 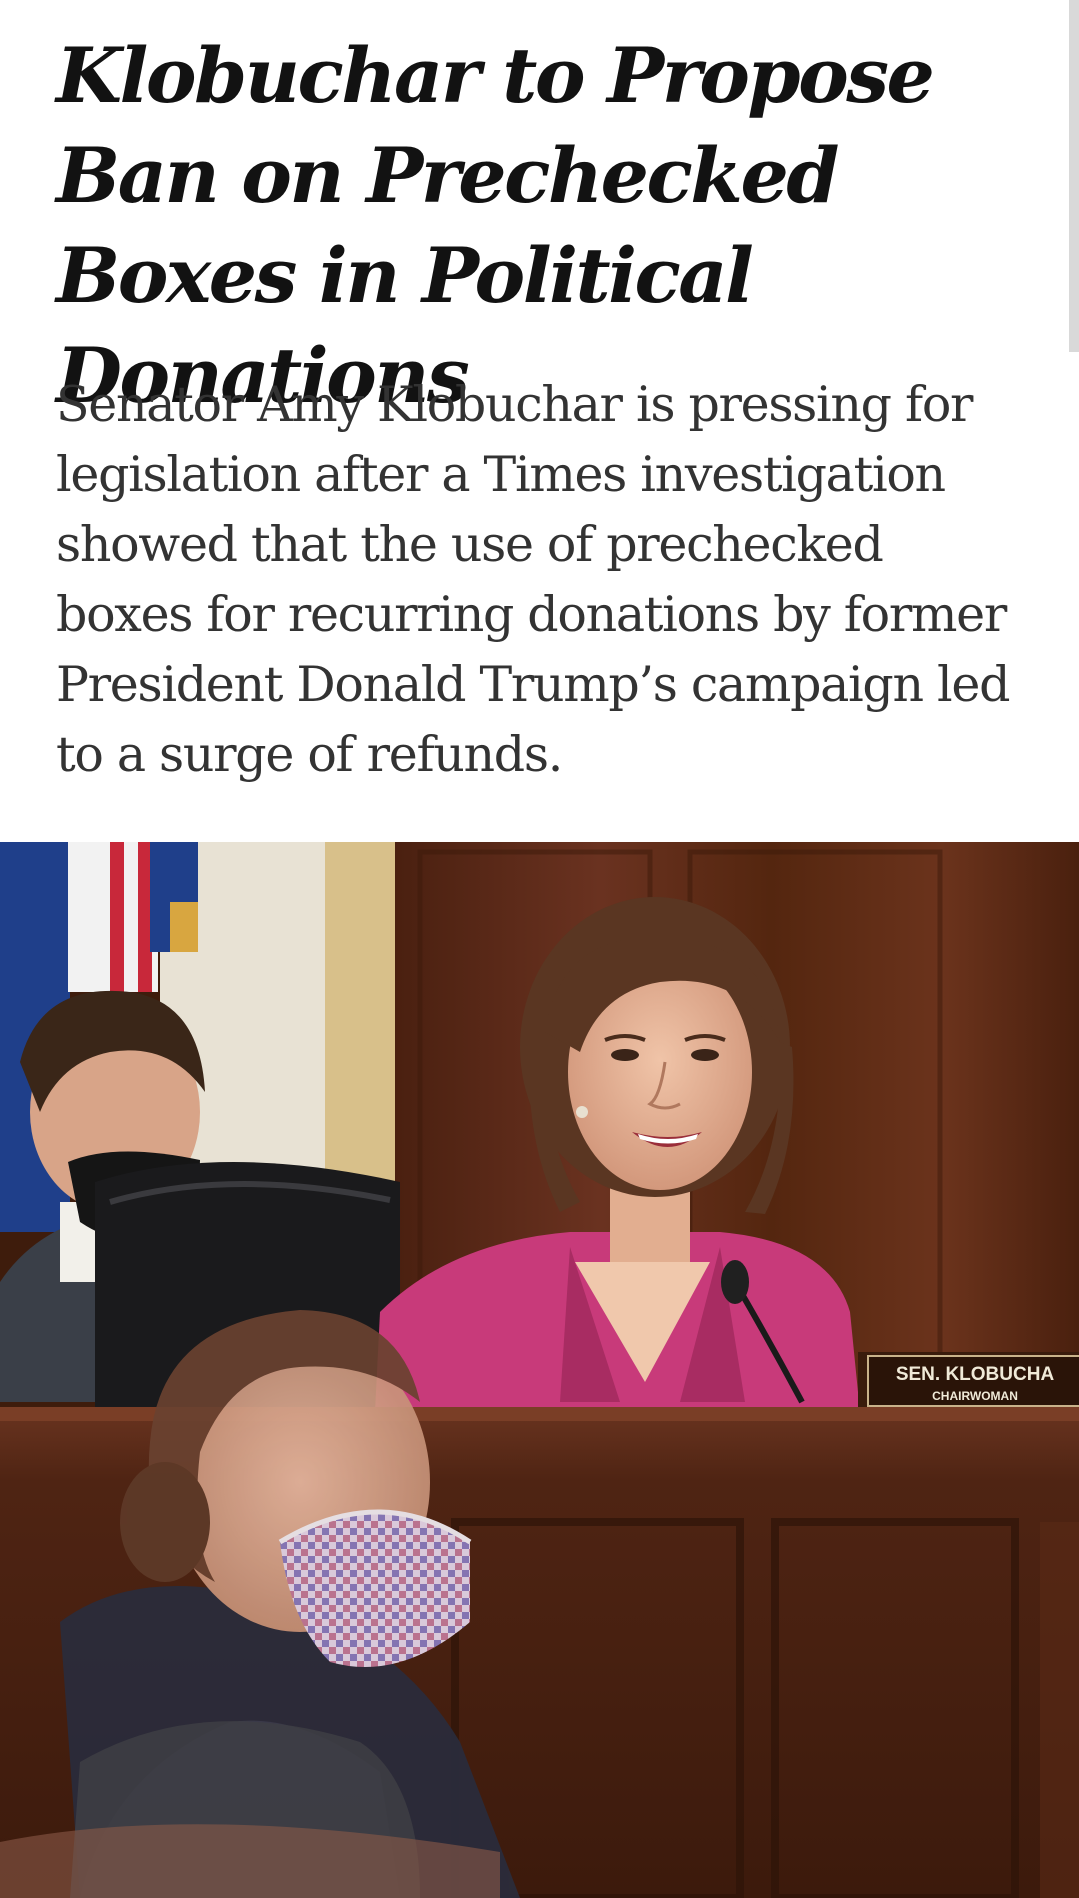 What do you see at coordinates (975, 1374) in the screenshot?
I see `nameplate-name: SEN. KLOBUCHA` at bounding box center [975, 1374].